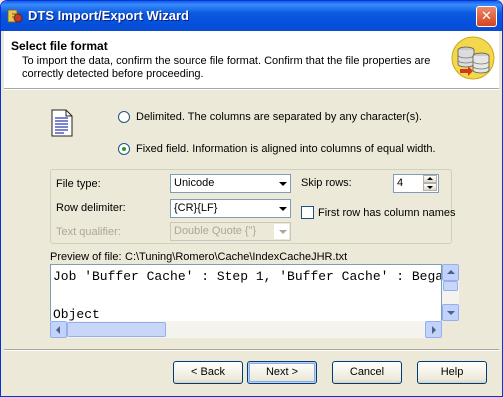  Describe the element at coordinates (251, 16) in the screenshot. I see `title-bar: DTS Import/Export Wizard ✕` at that location.